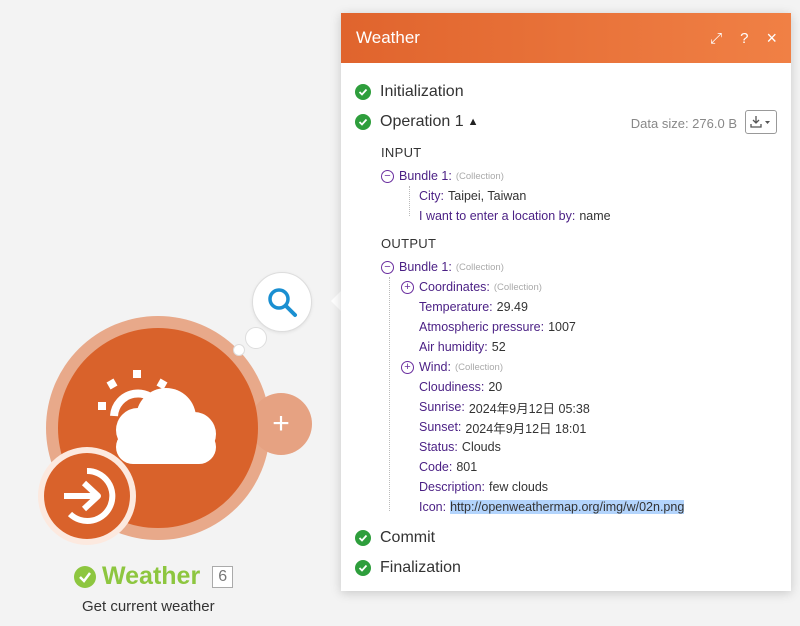 Image resolution: width=800 pixels, height=626 pixels. Describe the element at coordinates (409, 243) in the screenshot. I see `output-label: OUTPUT` at that location.